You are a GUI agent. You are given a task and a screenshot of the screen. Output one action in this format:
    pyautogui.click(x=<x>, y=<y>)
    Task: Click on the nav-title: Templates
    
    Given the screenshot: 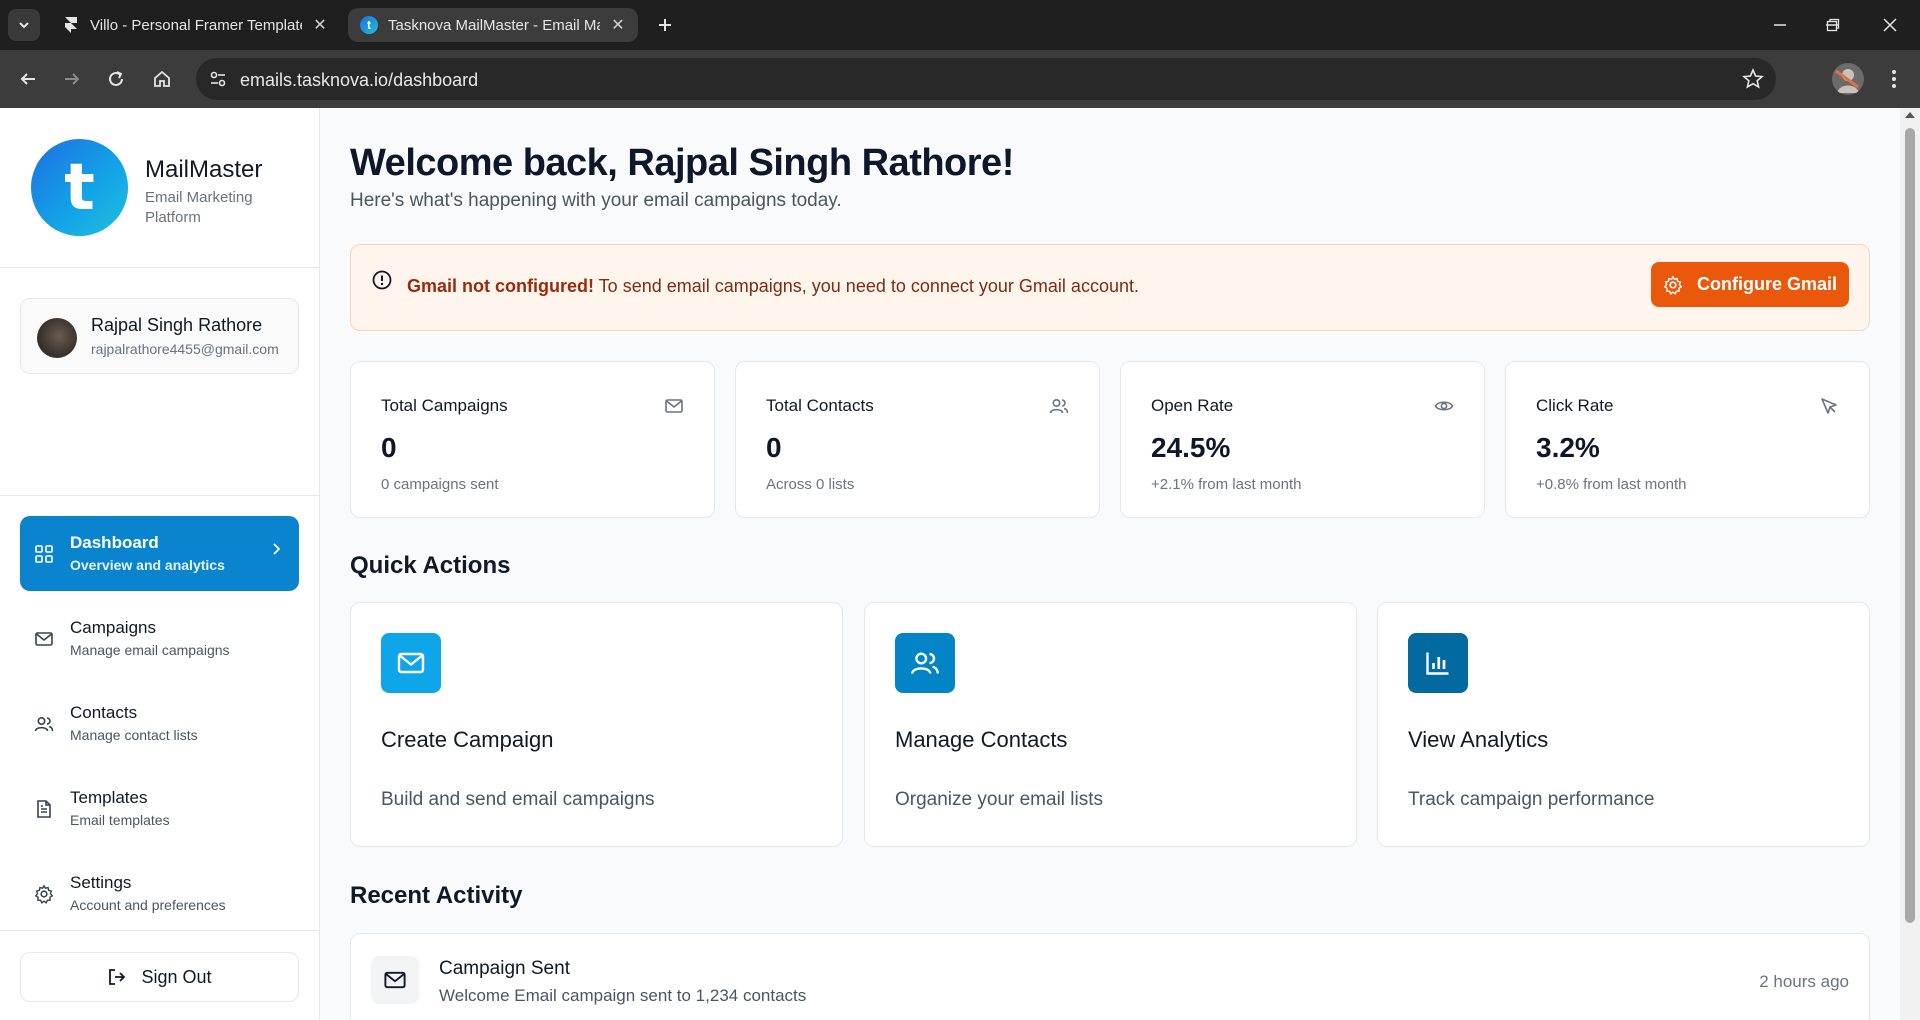 What is the action you would take?
    pyautogui.click(x=109, y=797)
    